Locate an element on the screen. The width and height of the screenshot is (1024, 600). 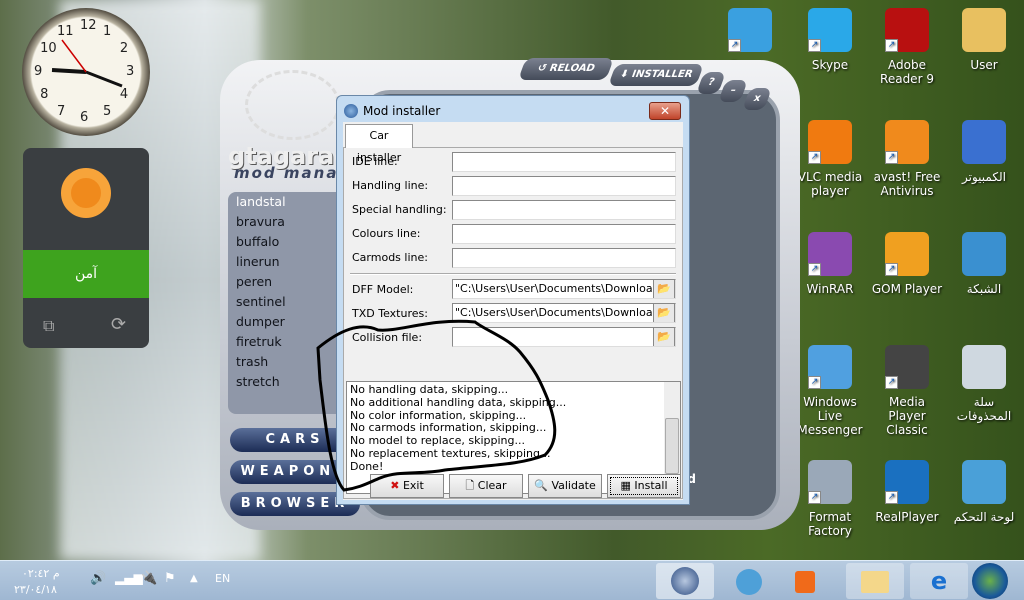
desktop-icon: ↗ RealPlayer is located at coordinates (907, 492).